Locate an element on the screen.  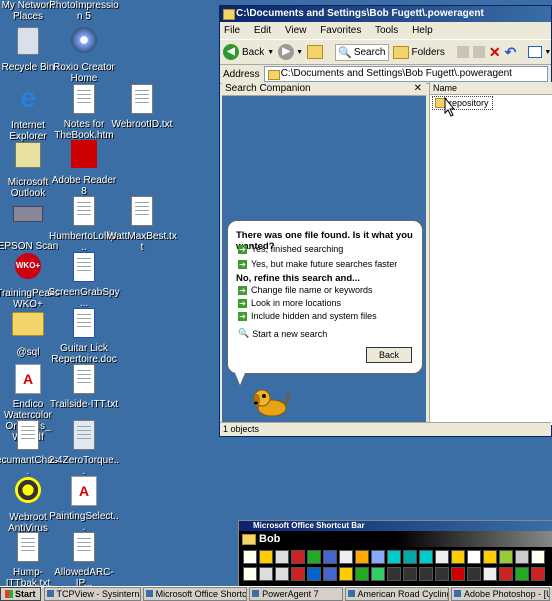
column-header-name: Name is located at coordinates (491, 88).